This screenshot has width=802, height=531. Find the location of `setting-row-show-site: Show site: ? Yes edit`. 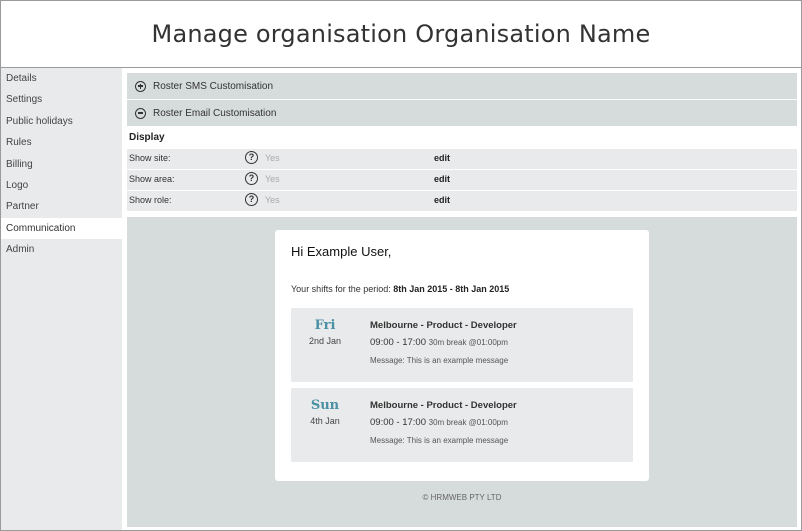

setting-row-show-site: Show site: ? Yes edit is located at coordinates (462, 158).